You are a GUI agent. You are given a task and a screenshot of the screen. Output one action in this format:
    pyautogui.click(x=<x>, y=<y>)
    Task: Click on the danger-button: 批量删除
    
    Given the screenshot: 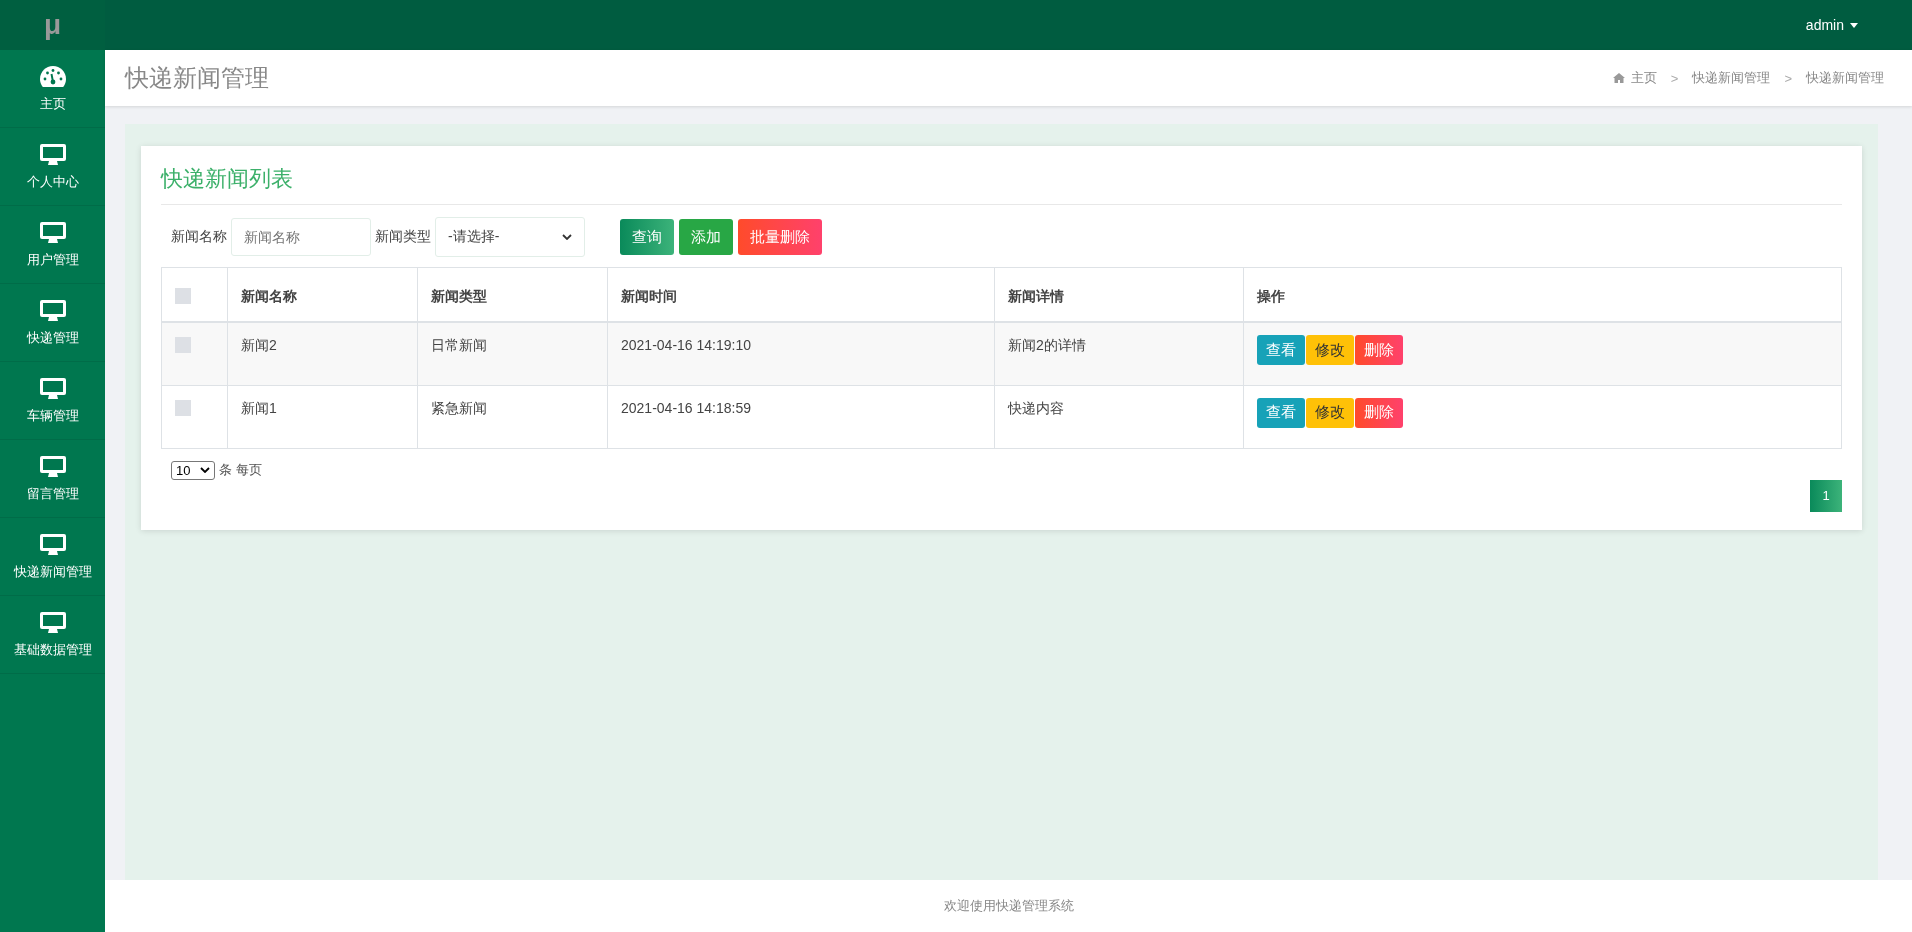 What is the action you would take?
    pyautogui.click(x=780, y=237)
    